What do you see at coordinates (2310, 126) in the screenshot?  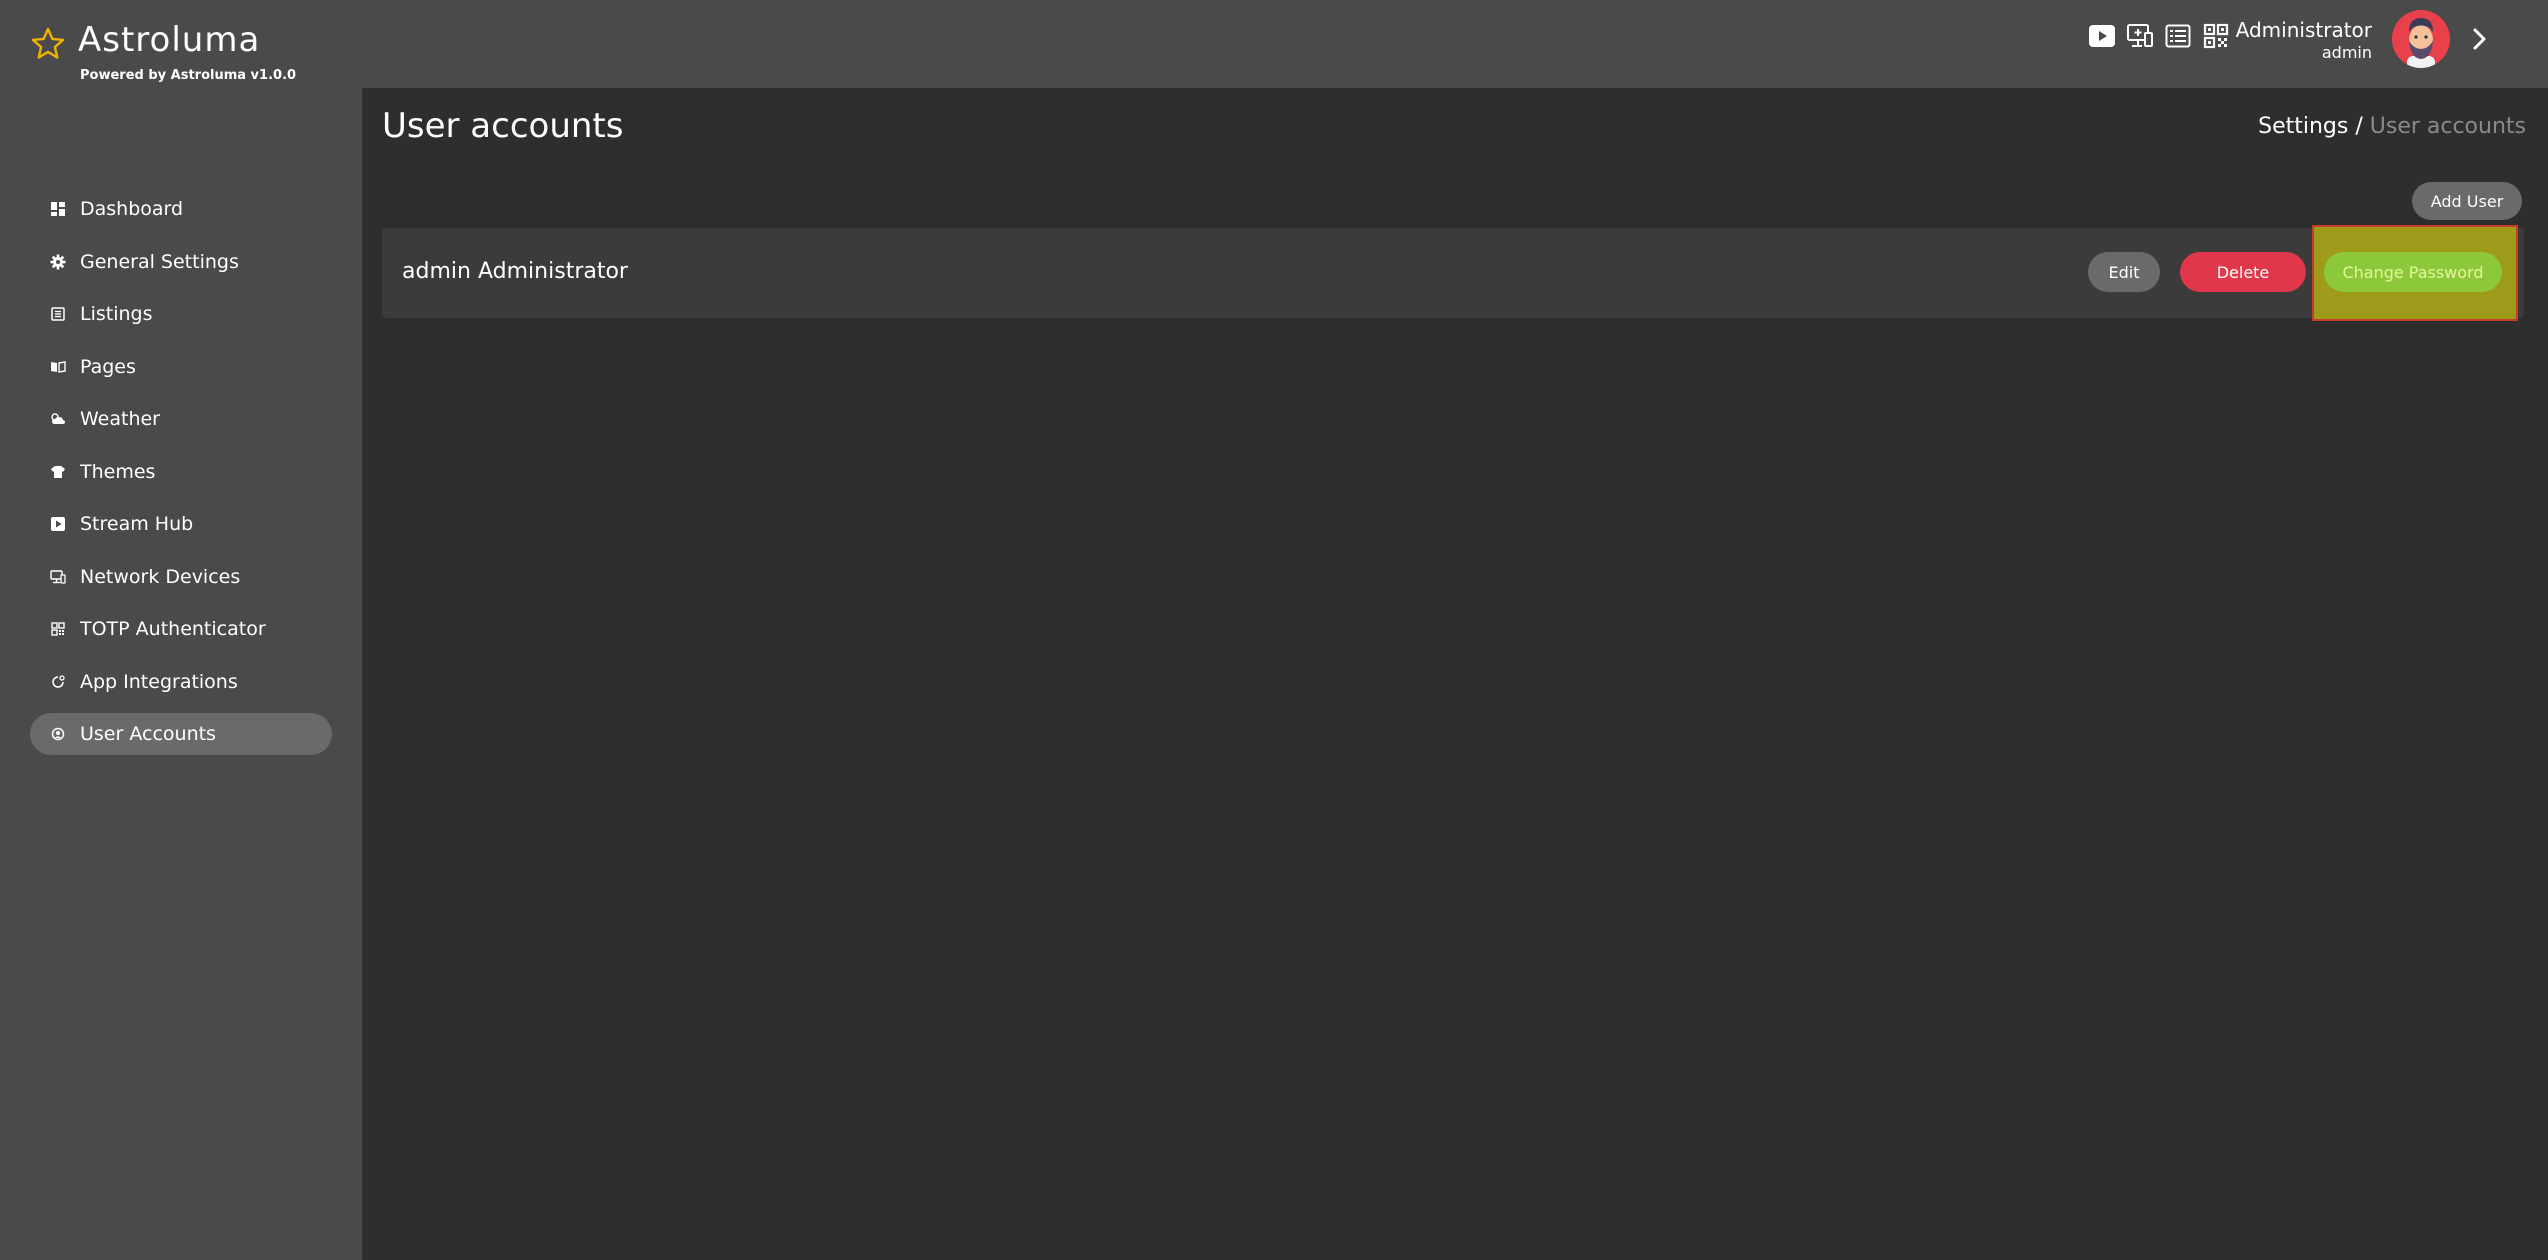 I see `breadcrumb-settings-link: Settings /` at bounding box center [2310, 126].